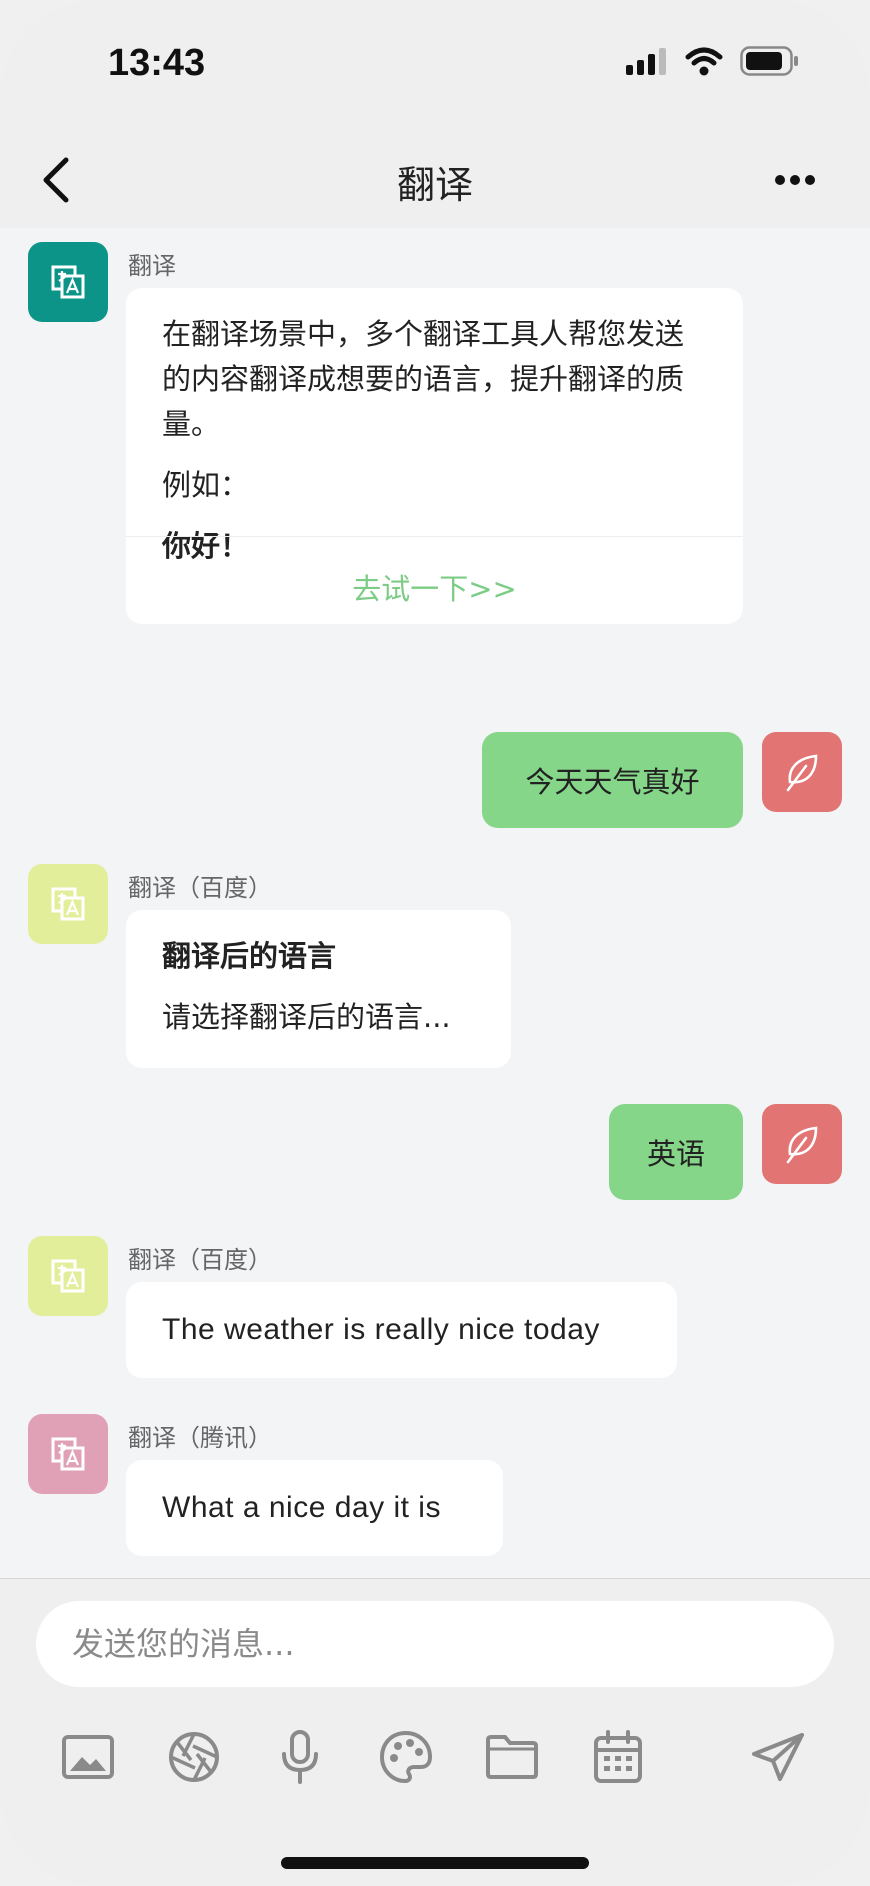 The width and height of the screenshot is (870, 1886). I want to click on send-icon, so click(778, 1757).